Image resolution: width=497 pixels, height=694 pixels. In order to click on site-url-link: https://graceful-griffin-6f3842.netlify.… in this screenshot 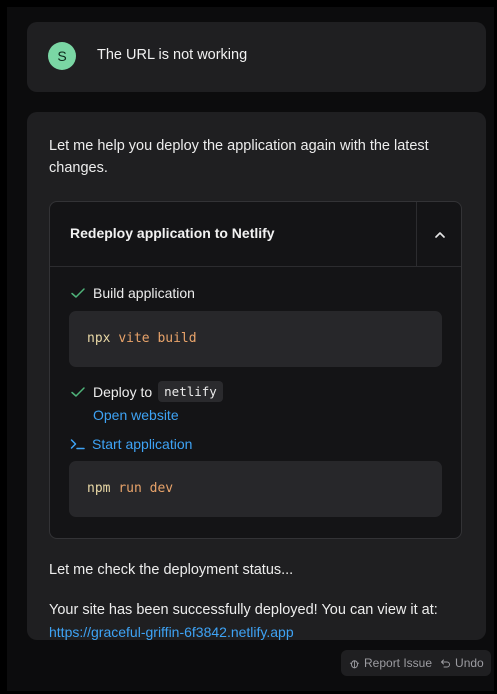, I will do `click(171, 632)`.